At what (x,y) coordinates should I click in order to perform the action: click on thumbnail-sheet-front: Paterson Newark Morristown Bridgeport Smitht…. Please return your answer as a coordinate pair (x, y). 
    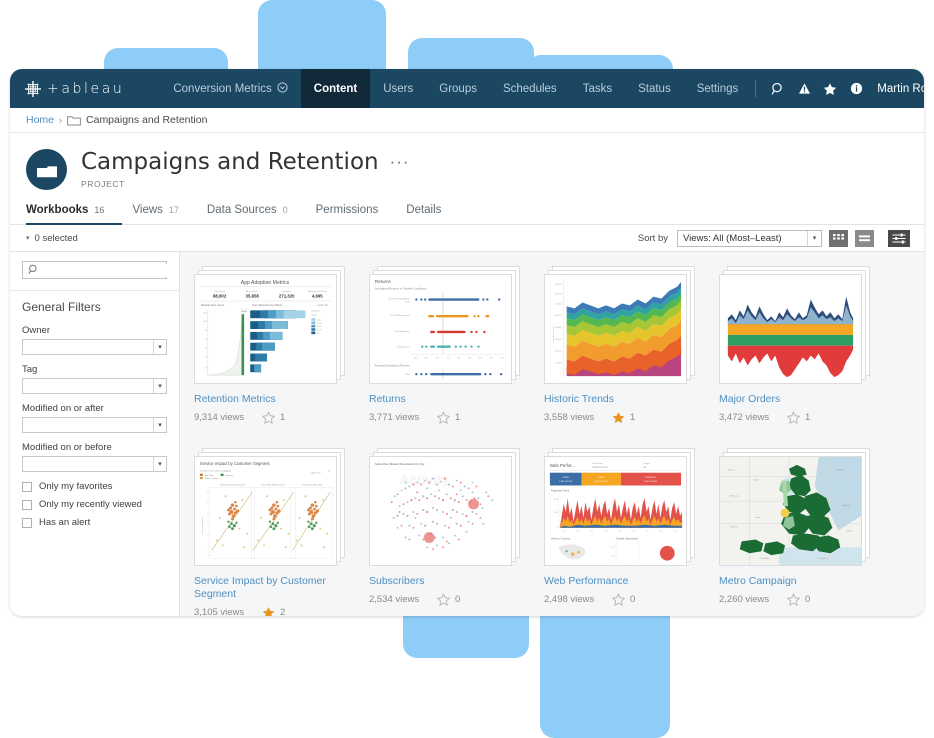
    Looking at the image, I should click on (790, 511).